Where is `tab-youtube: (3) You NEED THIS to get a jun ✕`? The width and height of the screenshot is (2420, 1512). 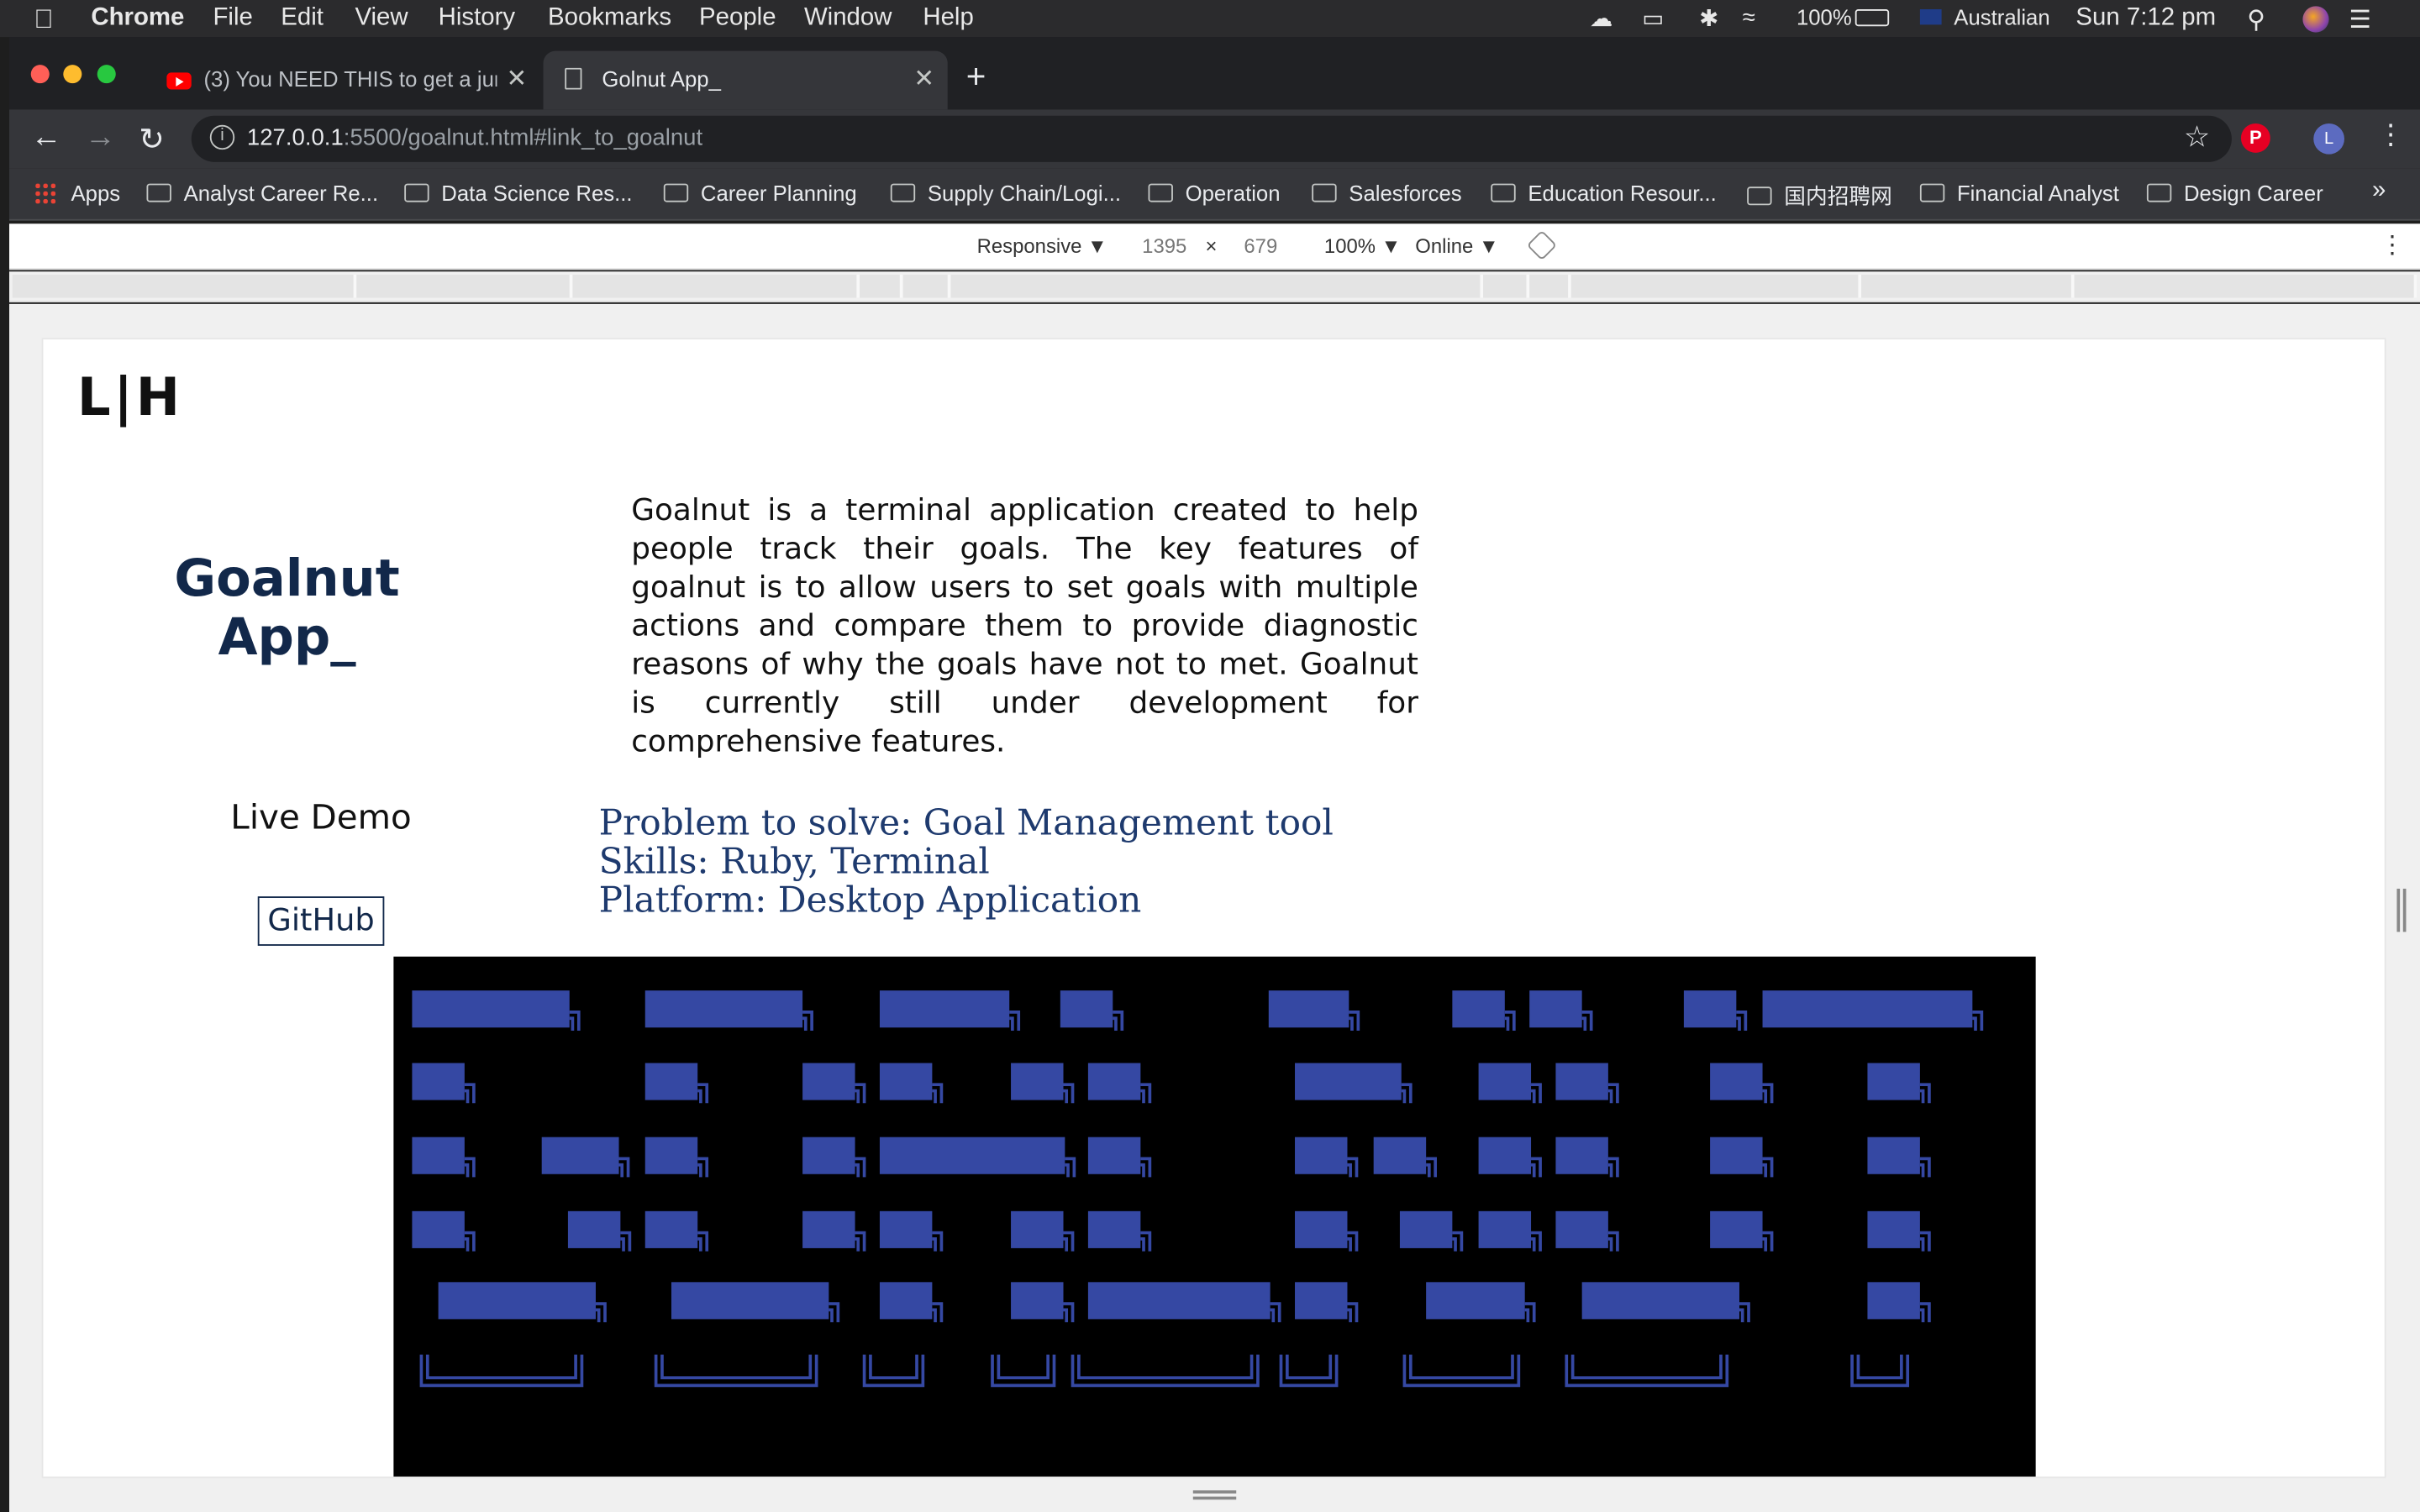 tab-youtube: (3) You NEED THIS to get a jun ✕ is located at coordinates (342, 80).